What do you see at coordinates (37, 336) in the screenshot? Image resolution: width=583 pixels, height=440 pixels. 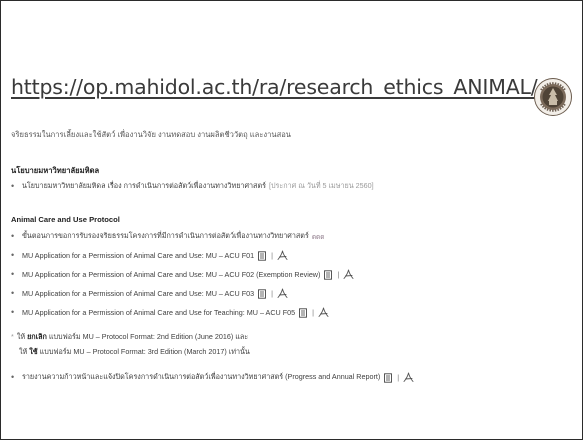 I see `note-bold-cancel: ยกเลิก` at bounding box center [37, 336].